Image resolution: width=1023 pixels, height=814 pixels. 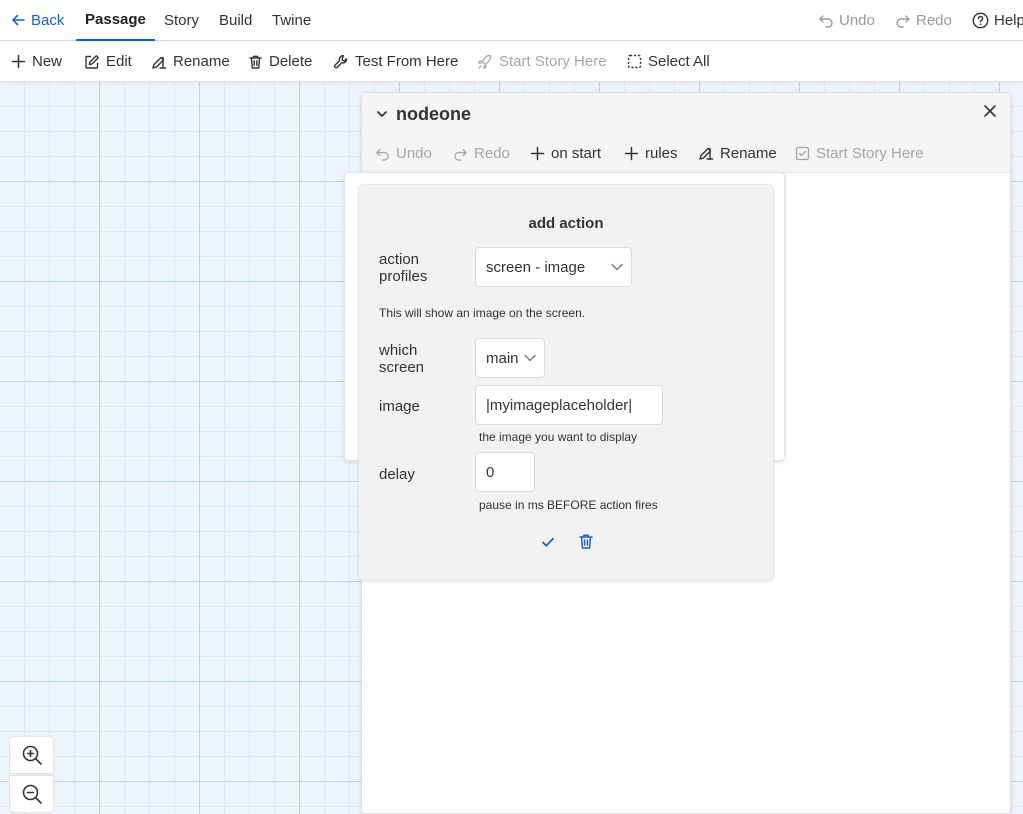 I want to click on zoom-in-icon, so click(x=32, y=755).